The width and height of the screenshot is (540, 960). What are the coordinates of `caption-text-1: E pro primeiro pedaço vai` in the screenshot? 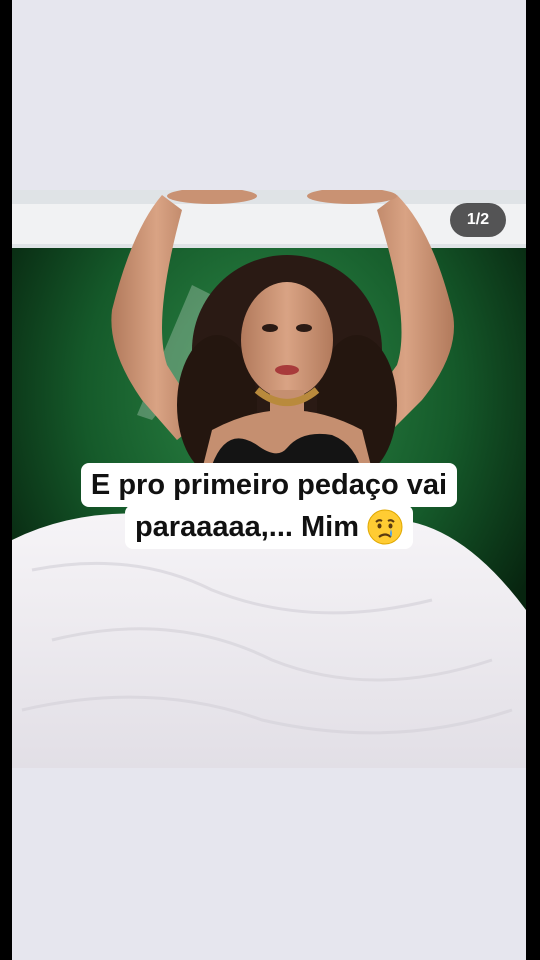 It's located at (269, 485).